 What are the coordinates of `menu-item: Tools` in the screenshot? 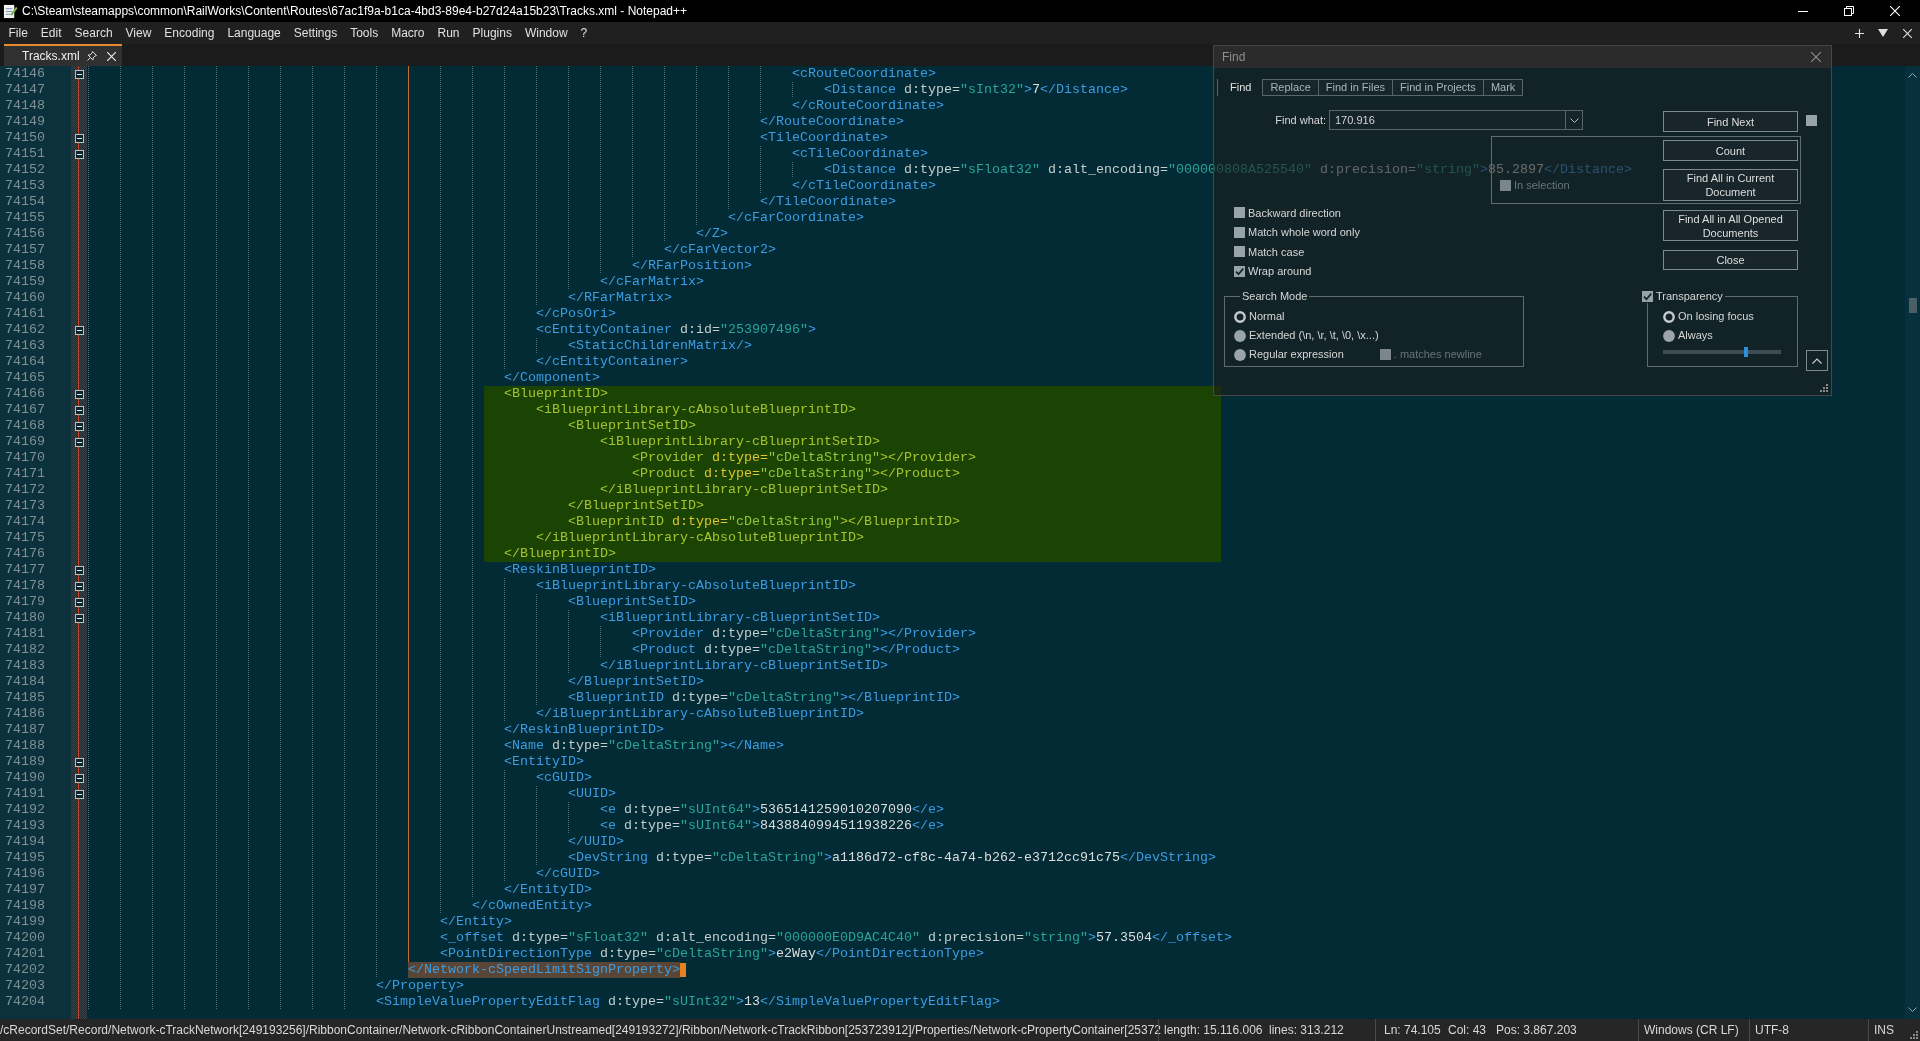 It's located at (364, 33).